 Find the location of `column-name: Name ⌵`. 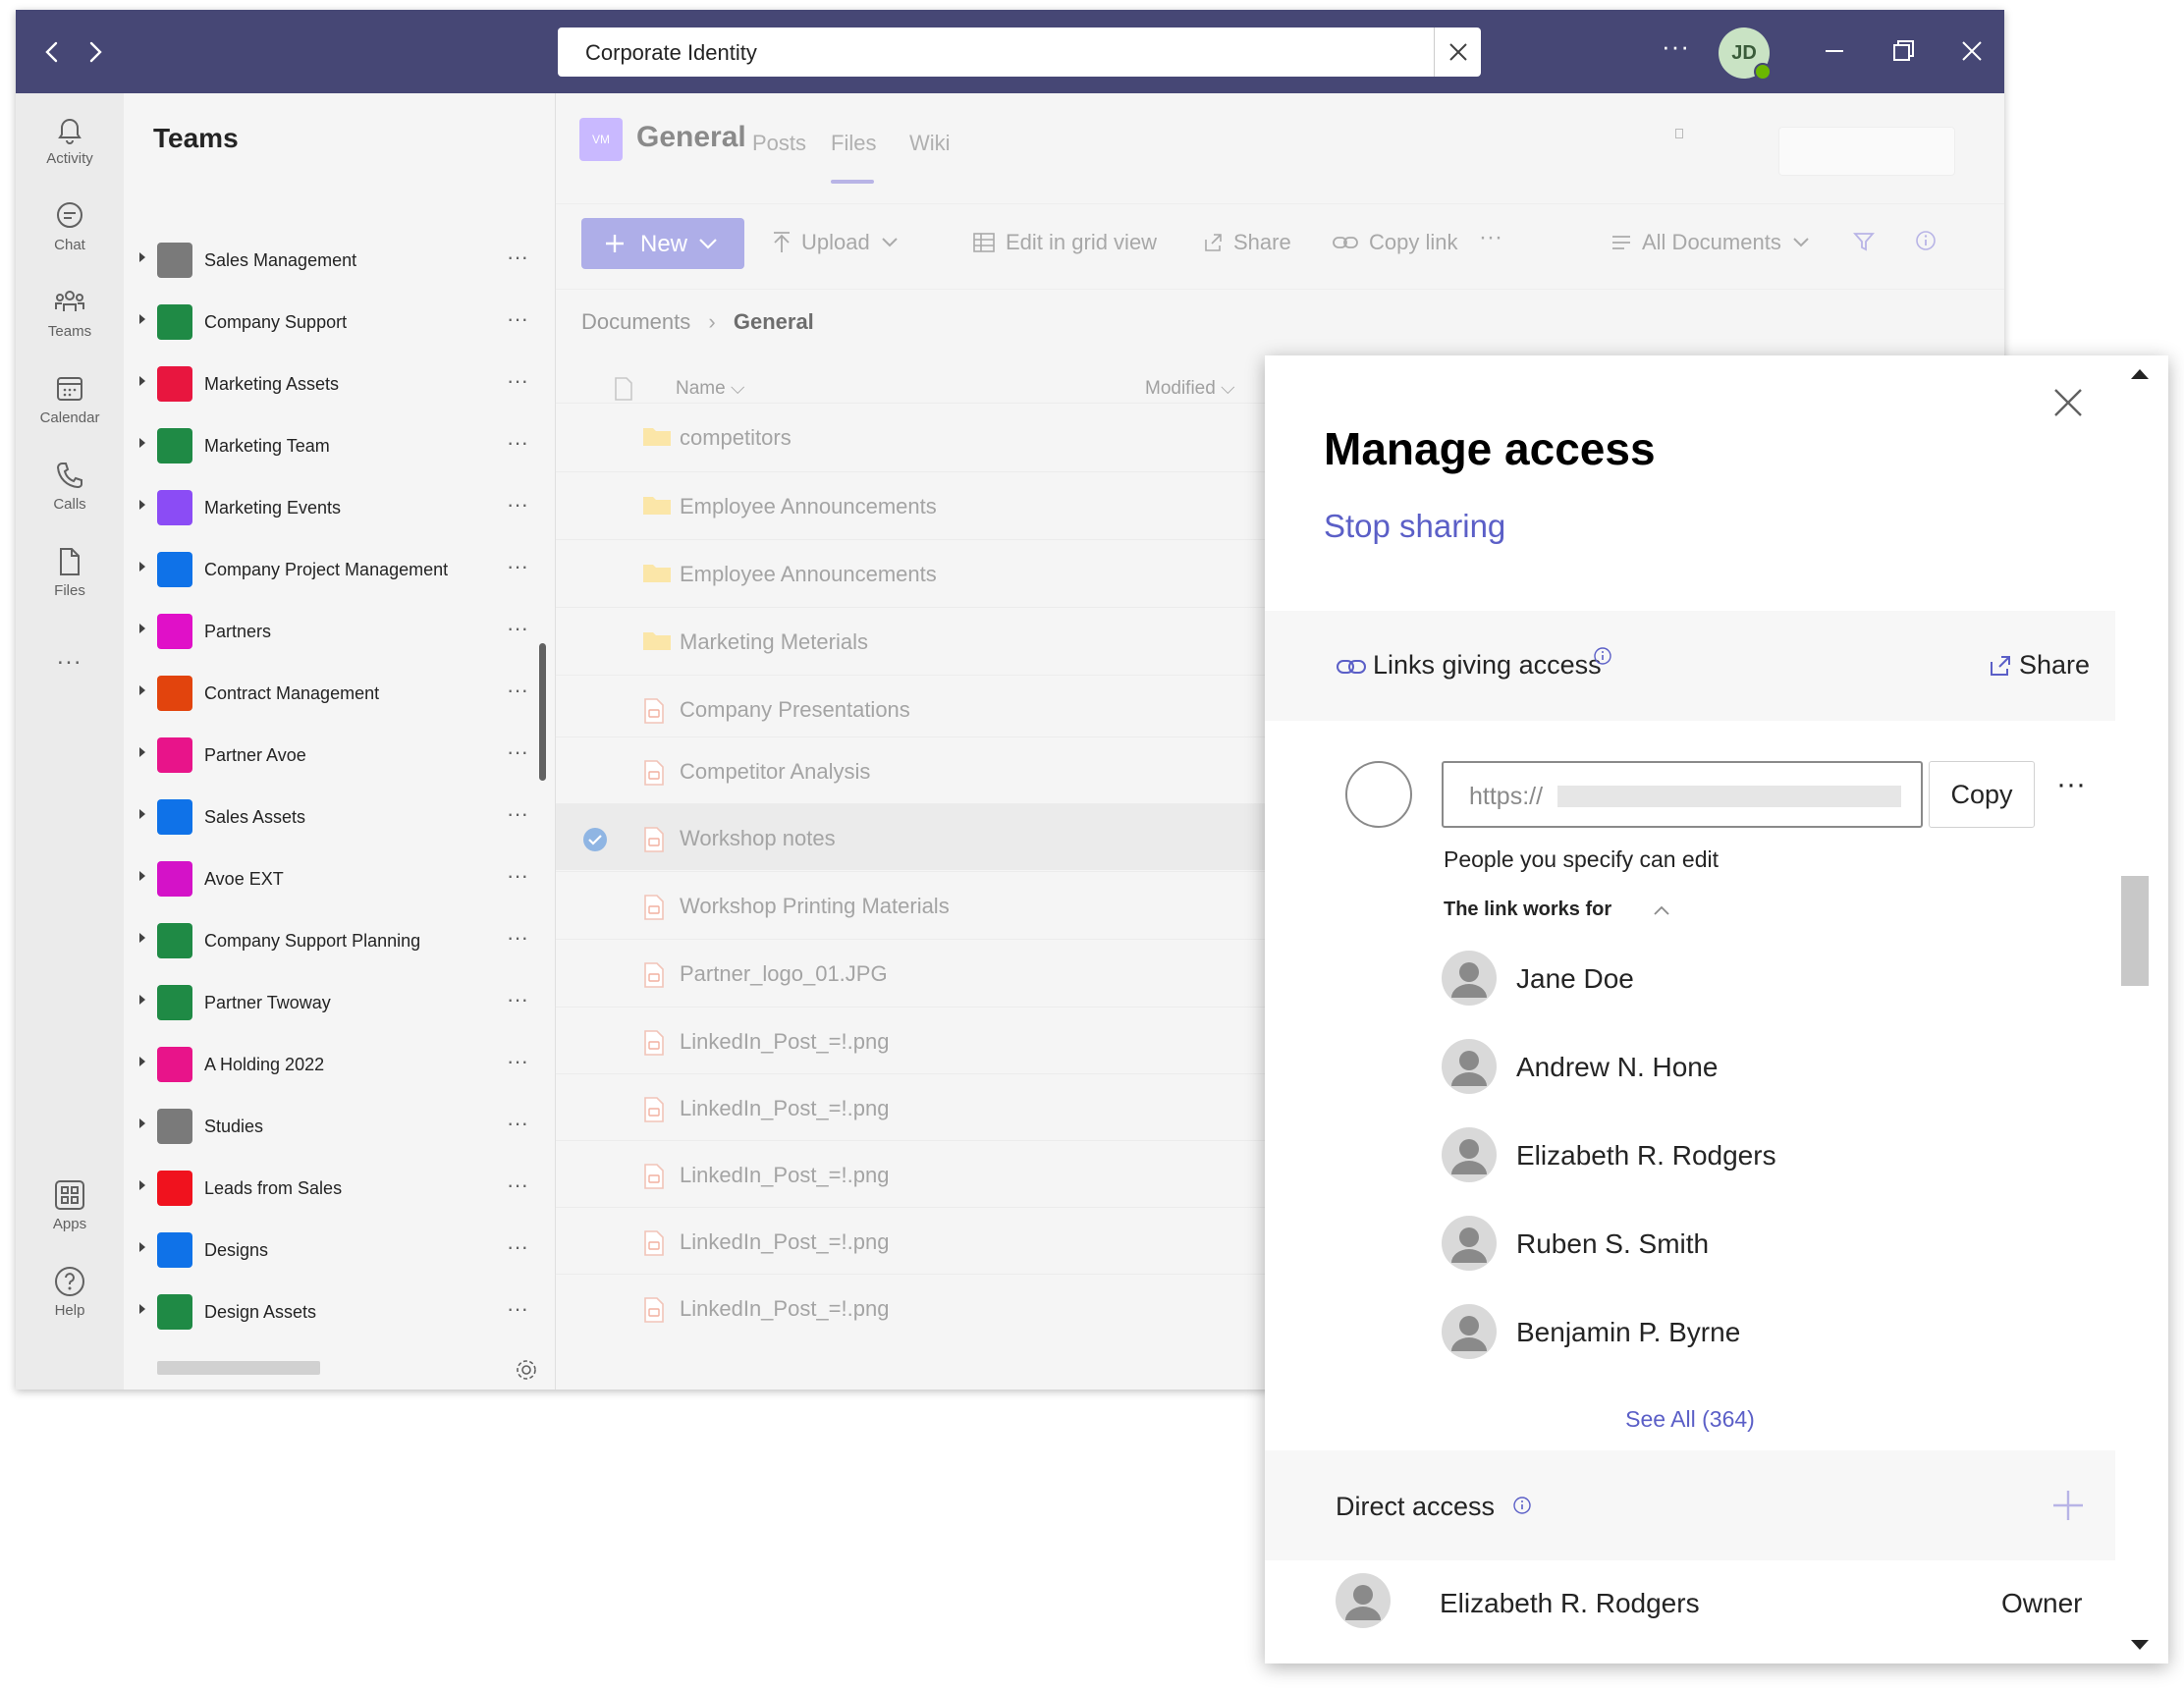

column-name: Name ⌵ is located at coordinates (710, 389).